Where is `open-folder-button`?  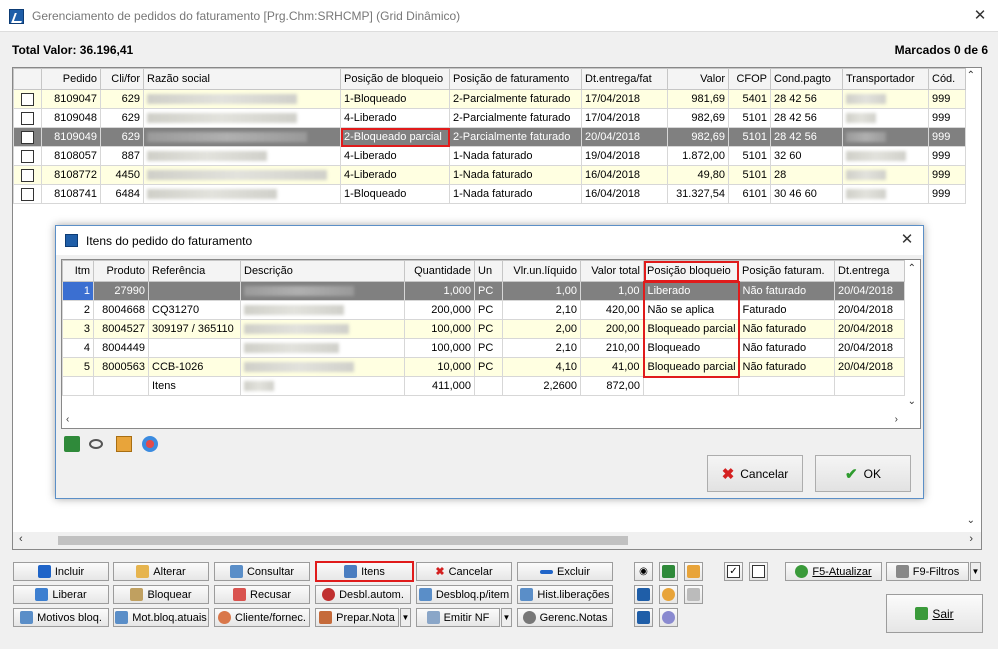 open-folder-button is located at coordinates (693, 571).